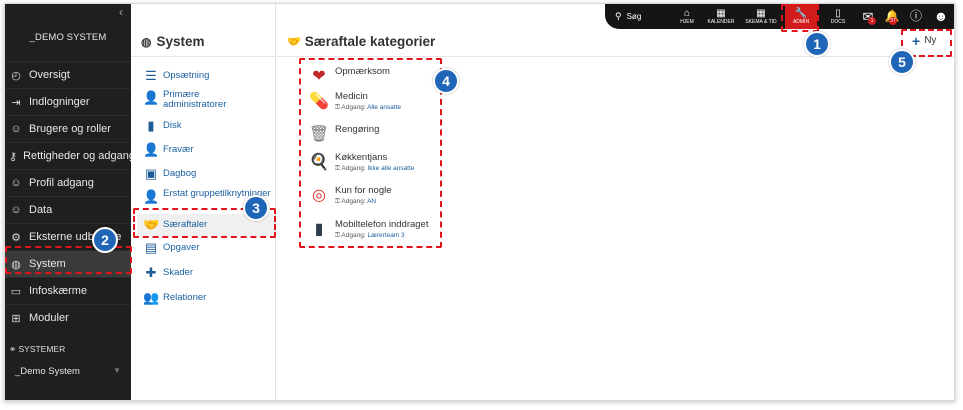  What do you see at coordinates (173, 41) in the screenshot?
I see `submenu-title: ◍ System` at bounding box center [173, 41].